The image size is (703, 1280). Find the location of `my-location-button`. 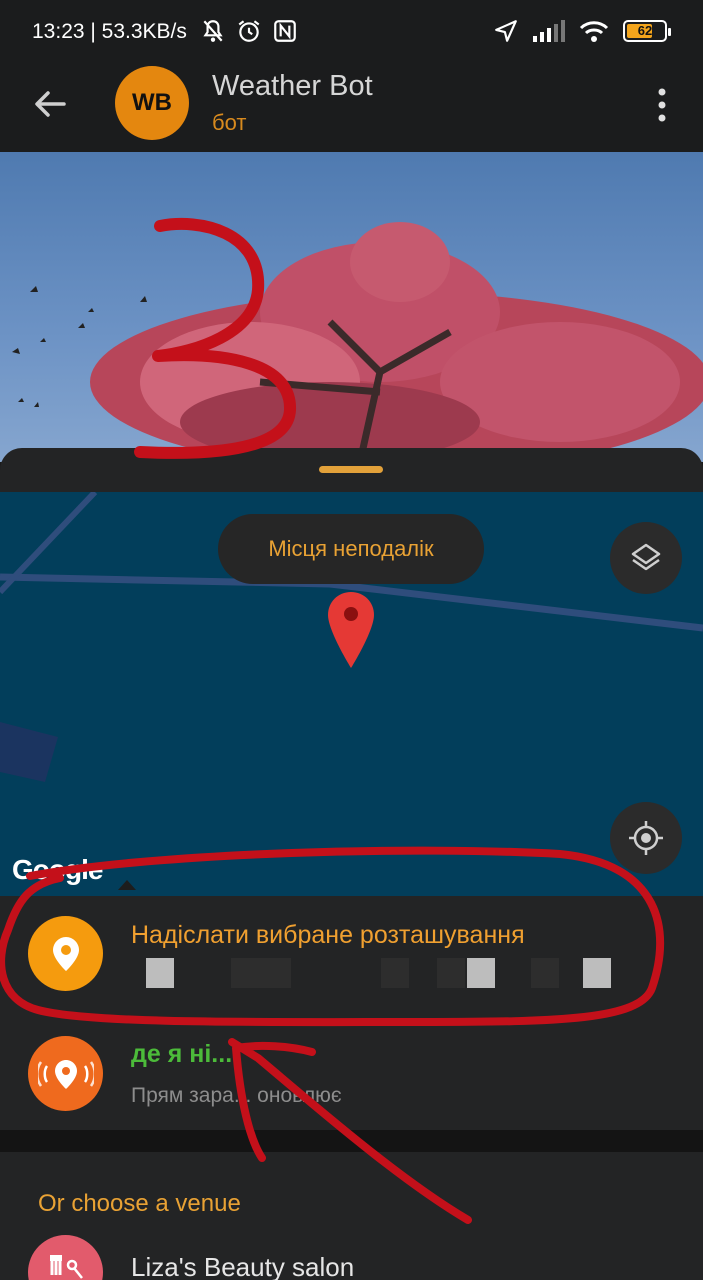

my-location-button is located at coordinates (646, 838).